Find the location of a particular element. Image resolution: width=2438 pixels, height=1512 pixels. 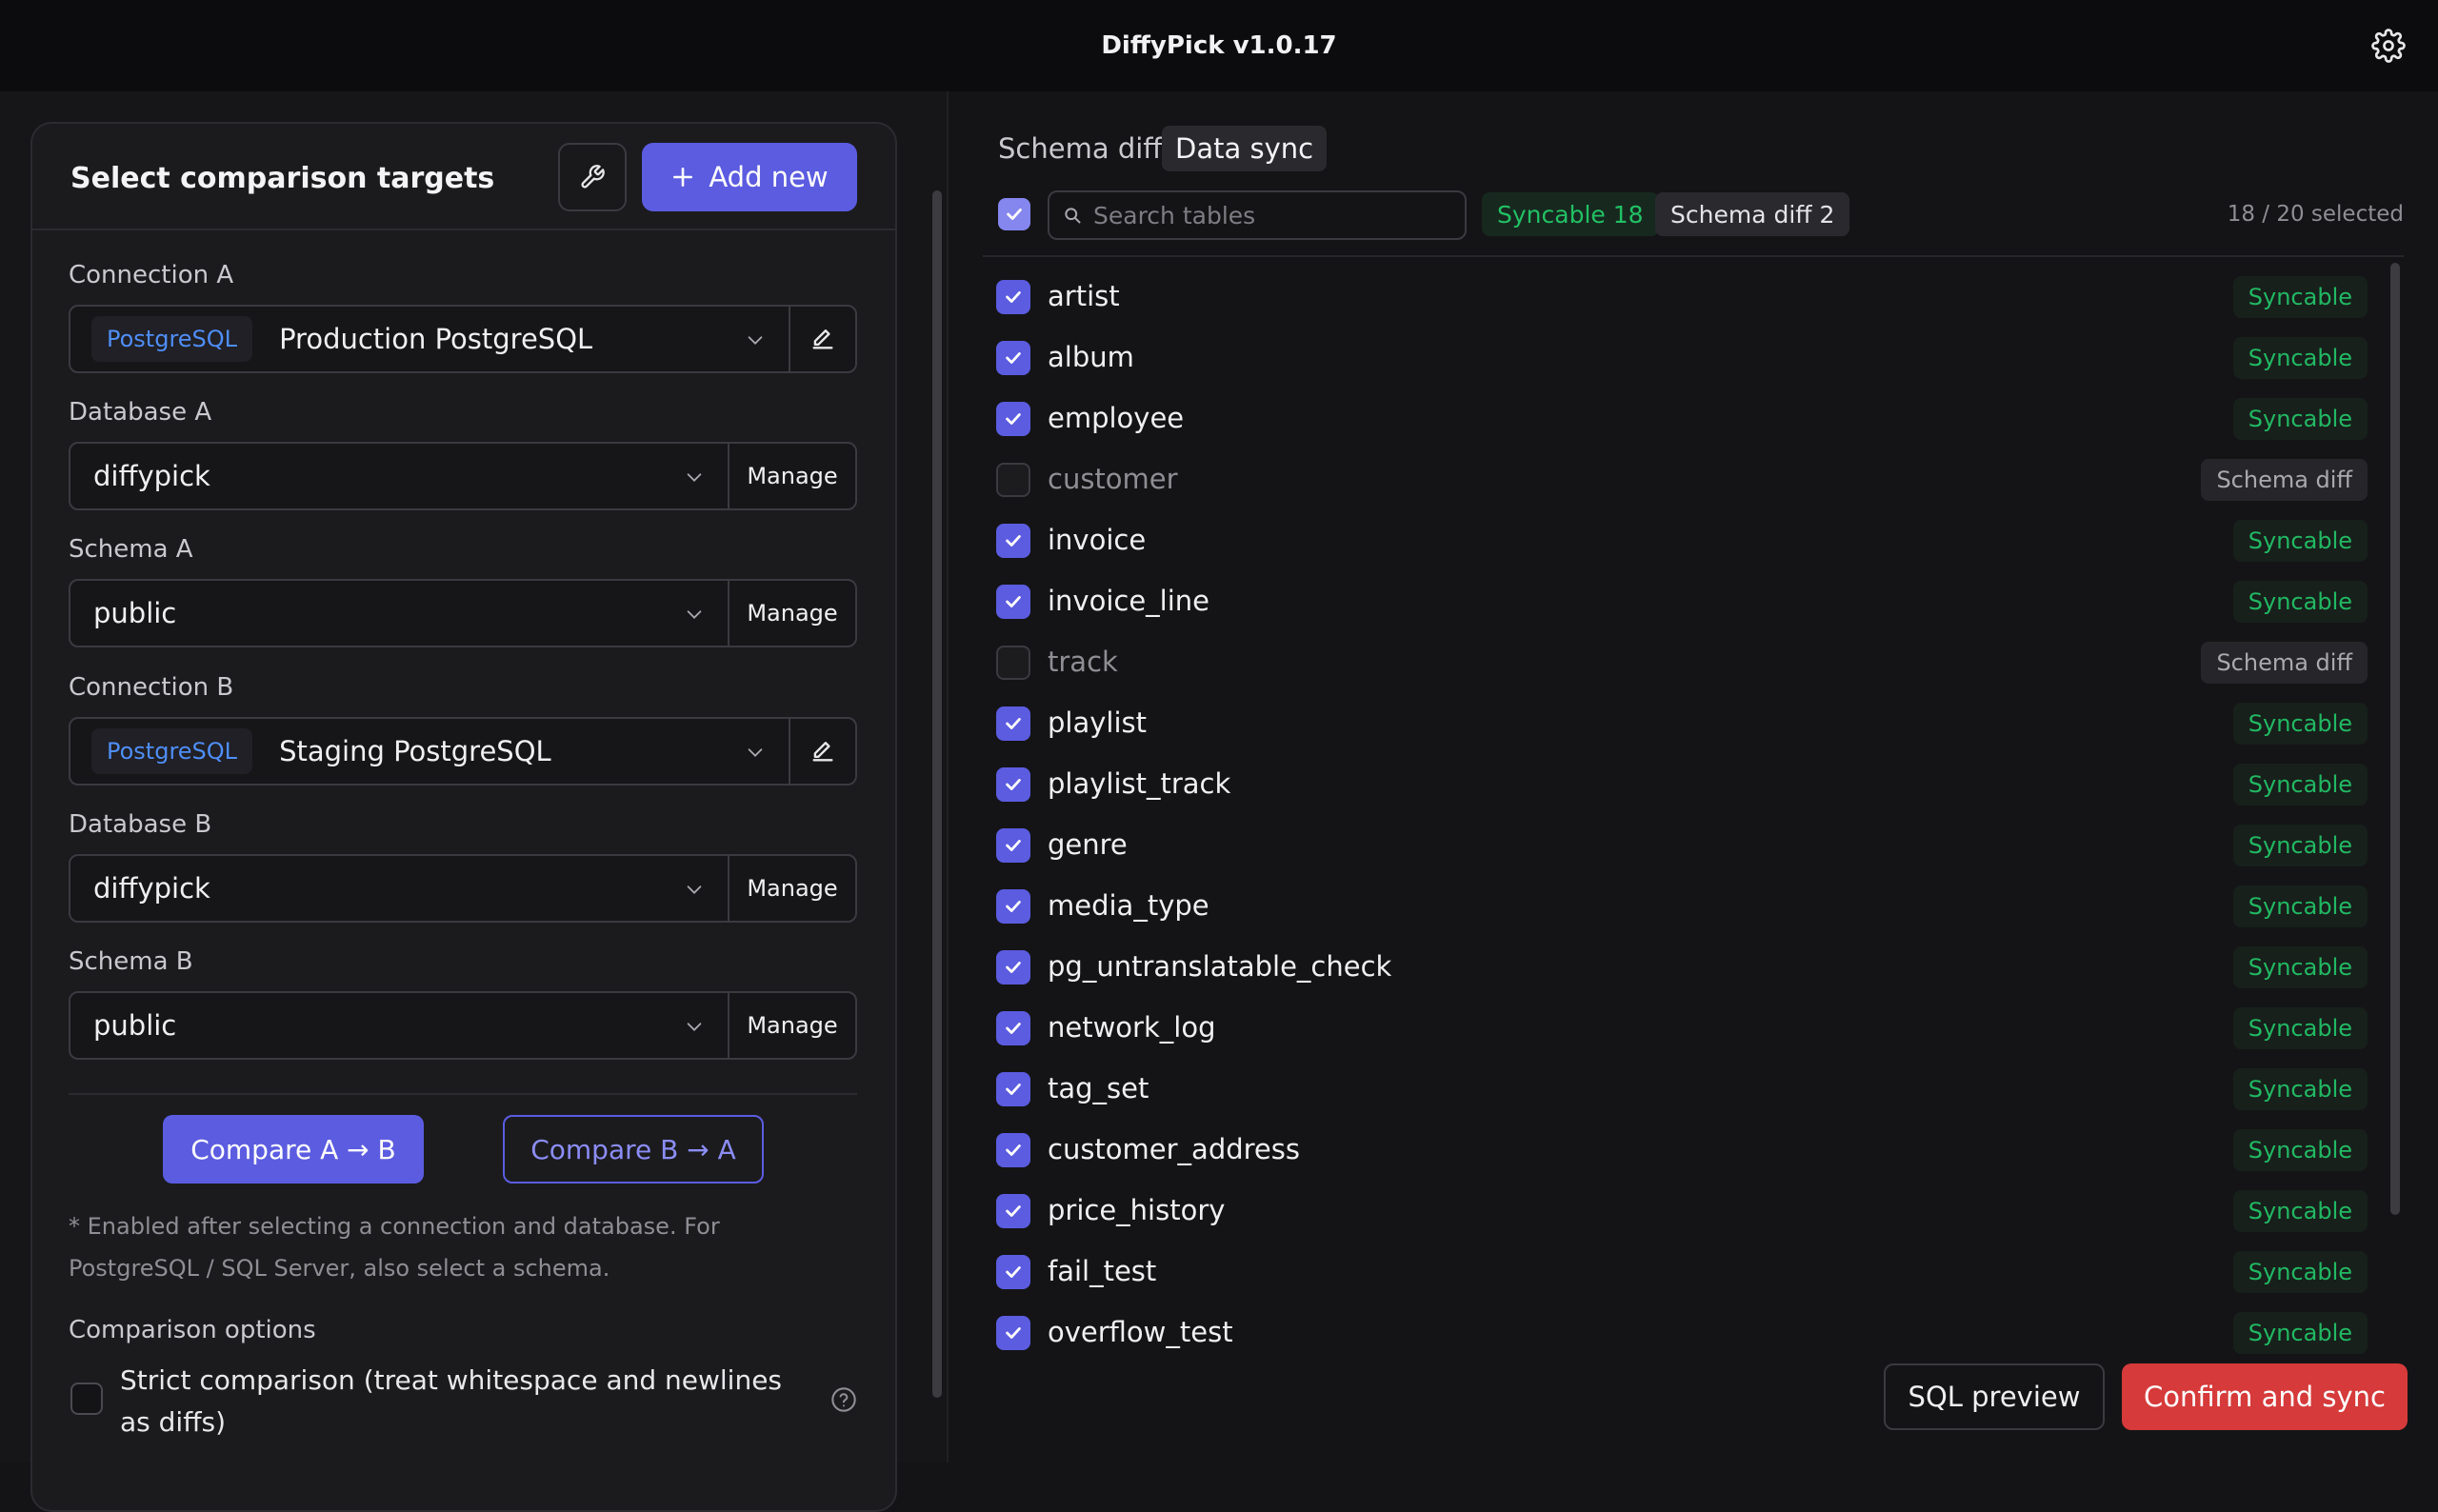

table-row-name: playlist is located at coordinates (1097, 722).